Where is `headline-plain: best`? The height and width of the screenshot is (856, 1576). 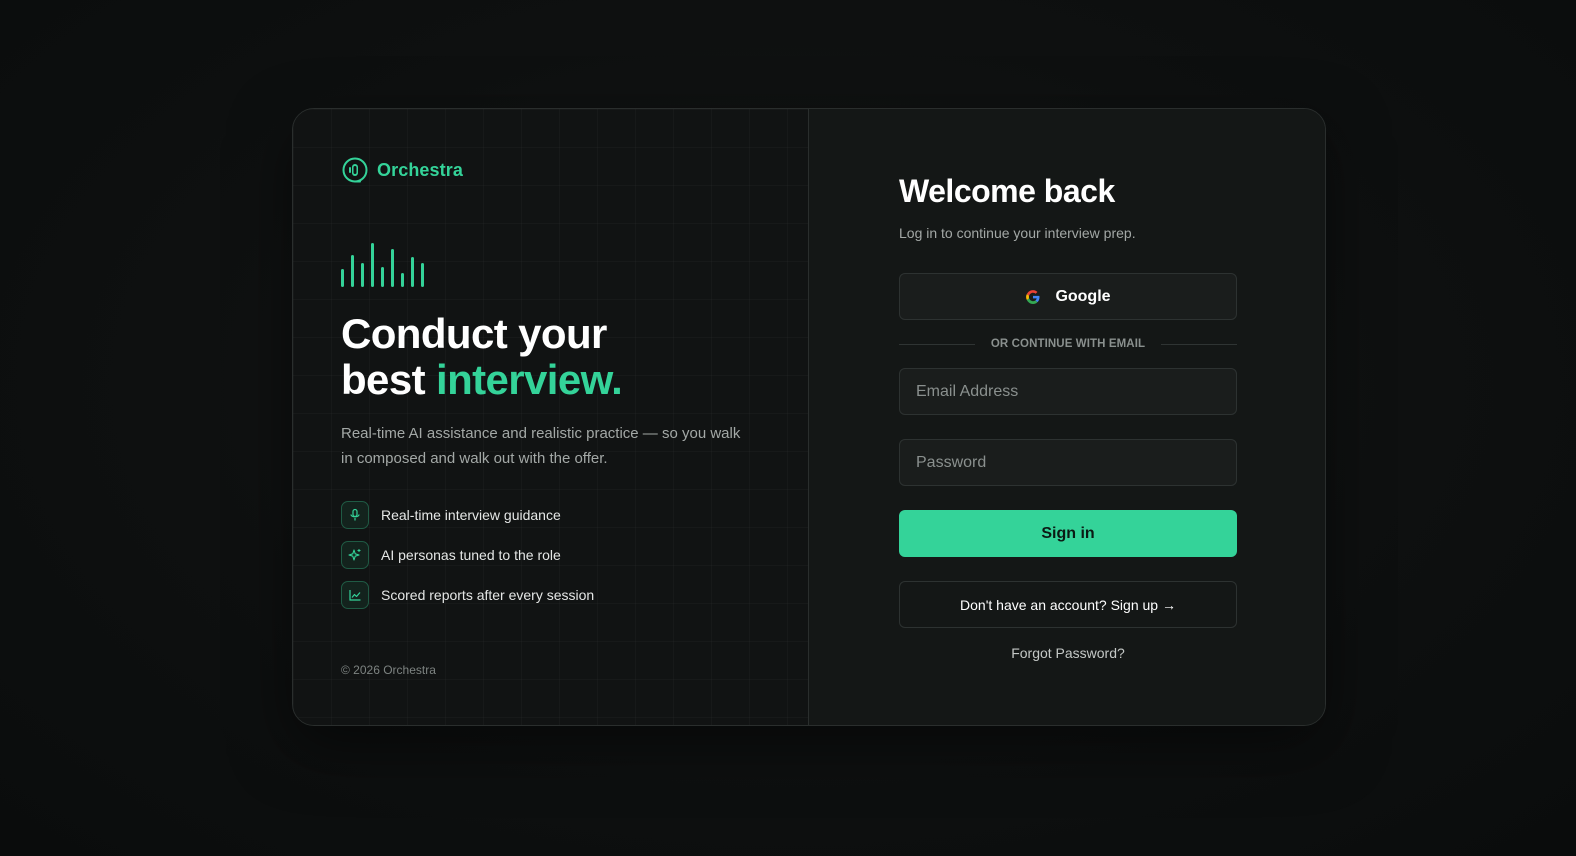 headline-plain: best is located at coordinates (389, 379).